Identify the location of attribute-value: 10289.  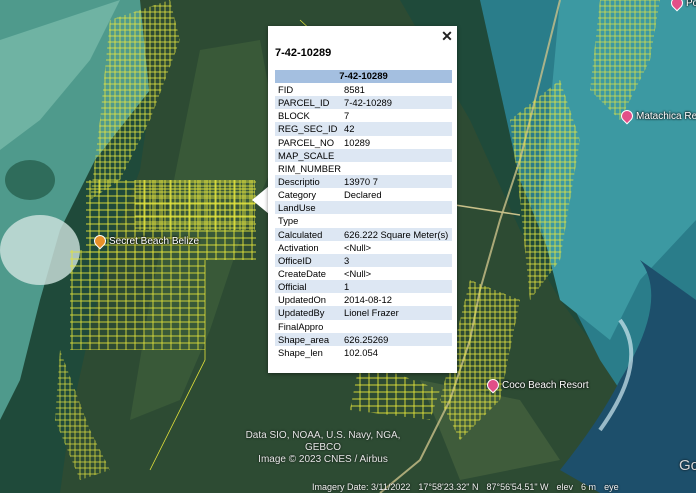
(357, 142).